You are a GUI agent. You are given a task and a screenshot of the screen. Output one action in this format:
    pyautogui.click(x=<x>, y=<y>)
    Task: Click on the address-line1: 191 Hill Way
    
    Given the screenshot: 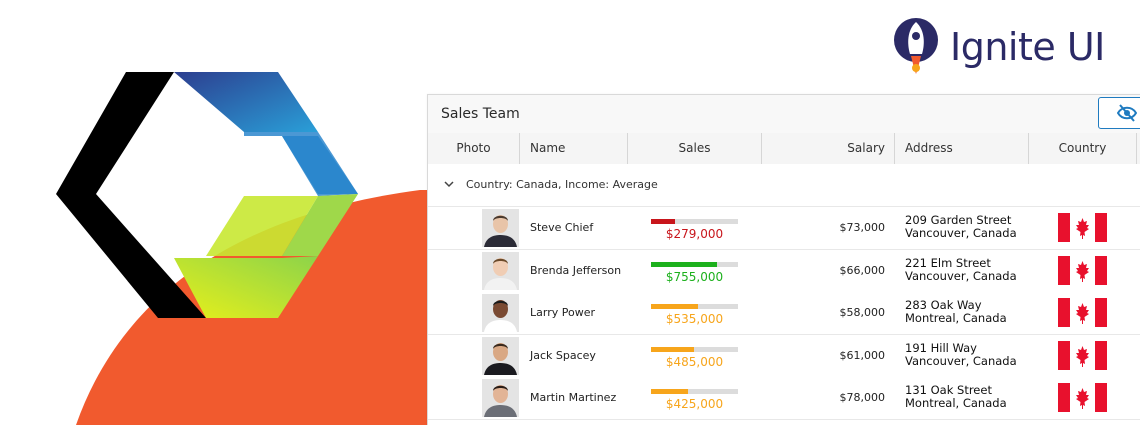 What is the action you would take?
    pyautogui.click(x=941, y=347)
    